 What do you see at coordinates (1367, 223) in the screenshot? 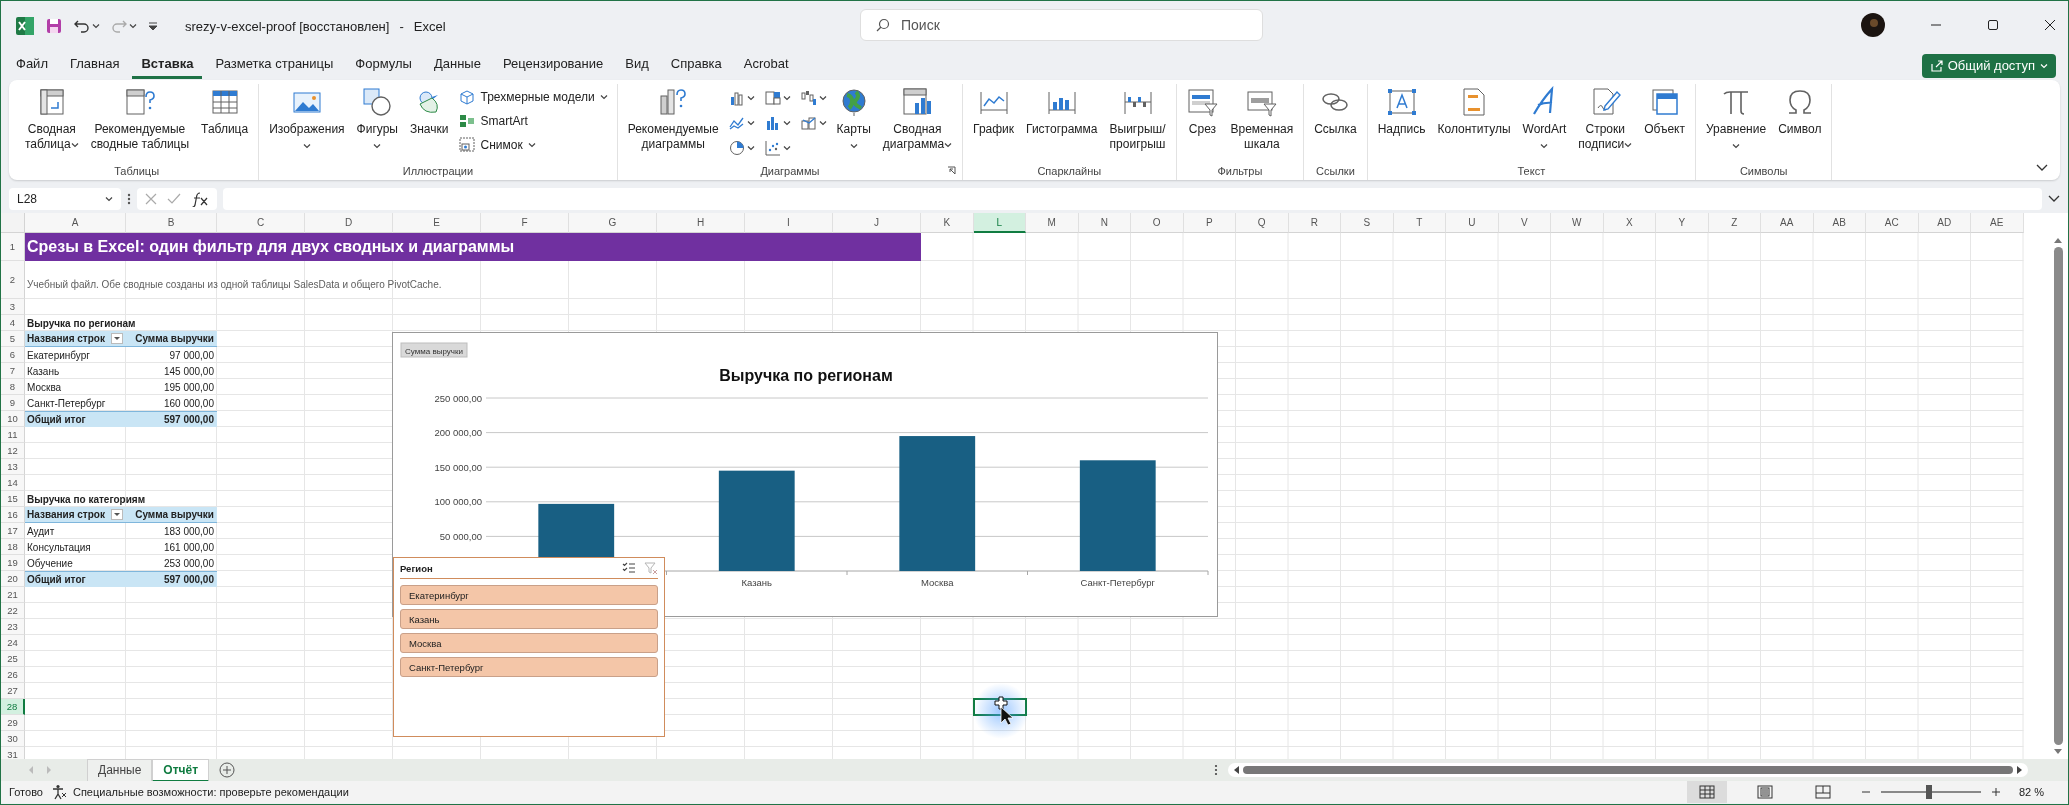
I see `column-header: S` at bounding box center [1367, 223].